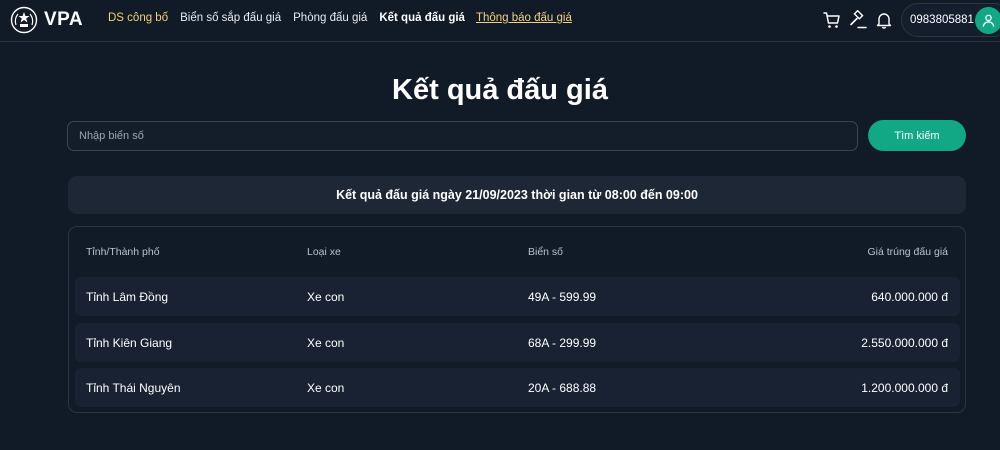 The image size is (1000, 450). Describe the element at coordinates (64, 19) in the screenshot. I see `brand-name: VPA` at that location.